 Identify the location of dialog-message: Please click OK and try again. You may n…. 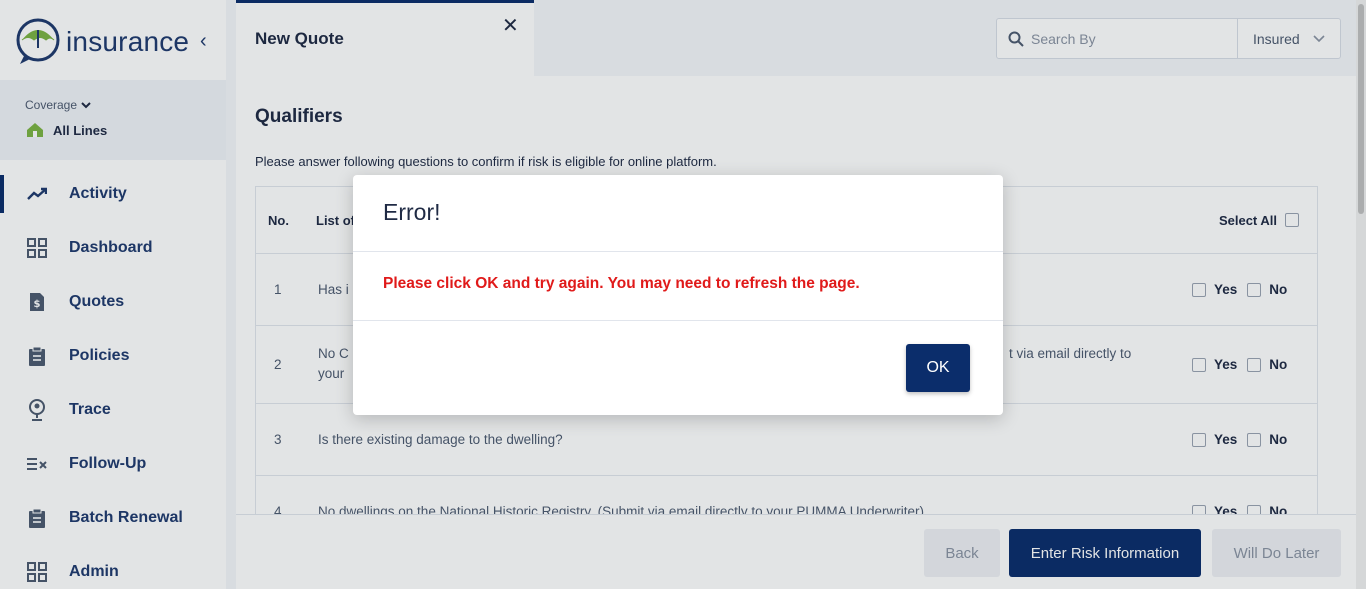
(678, 286).